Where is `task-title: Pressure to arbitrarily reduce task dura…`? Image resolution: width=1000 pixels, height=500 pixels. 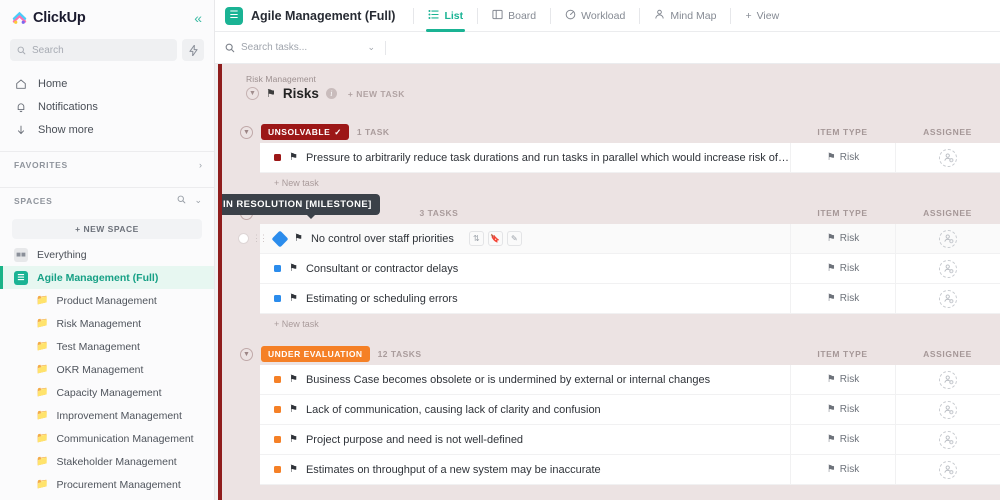 task-title: Pressure to arbitrarily reduce task dura… is located at coordinates (548, 158).